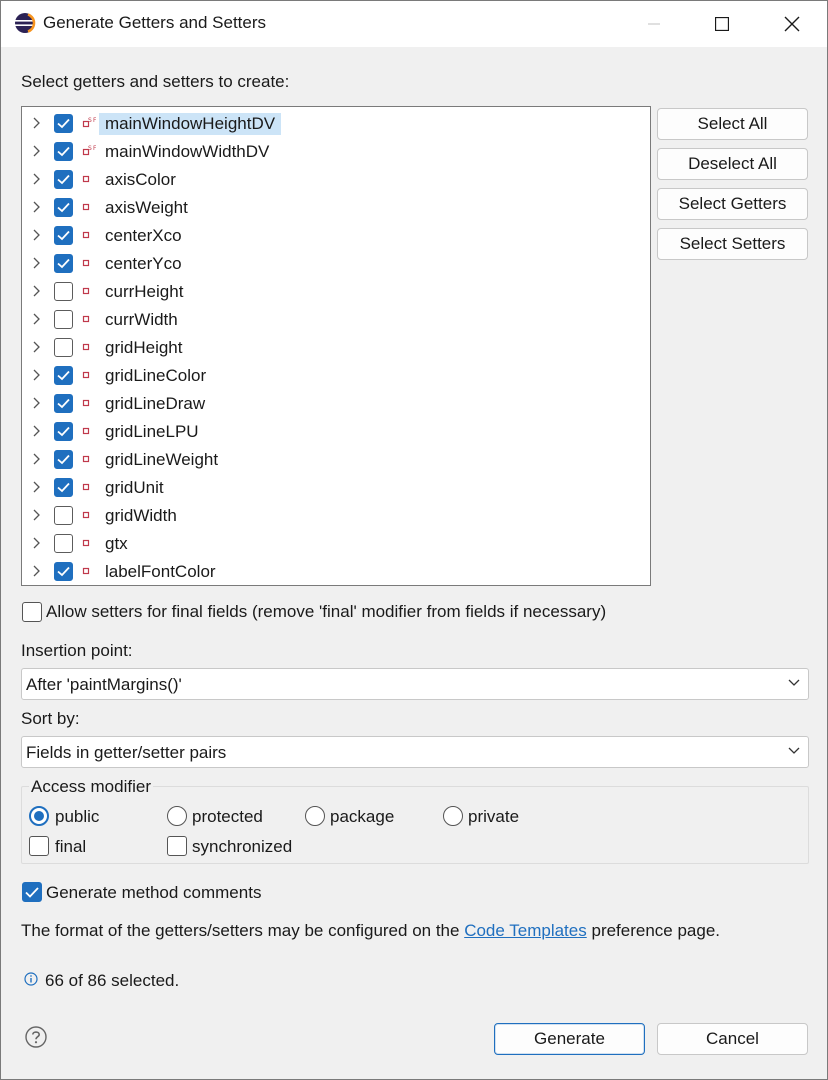  Describe the element at coordinates (324, 403) in the screenshot. I see `field-row: gridLineDraw` at that location.